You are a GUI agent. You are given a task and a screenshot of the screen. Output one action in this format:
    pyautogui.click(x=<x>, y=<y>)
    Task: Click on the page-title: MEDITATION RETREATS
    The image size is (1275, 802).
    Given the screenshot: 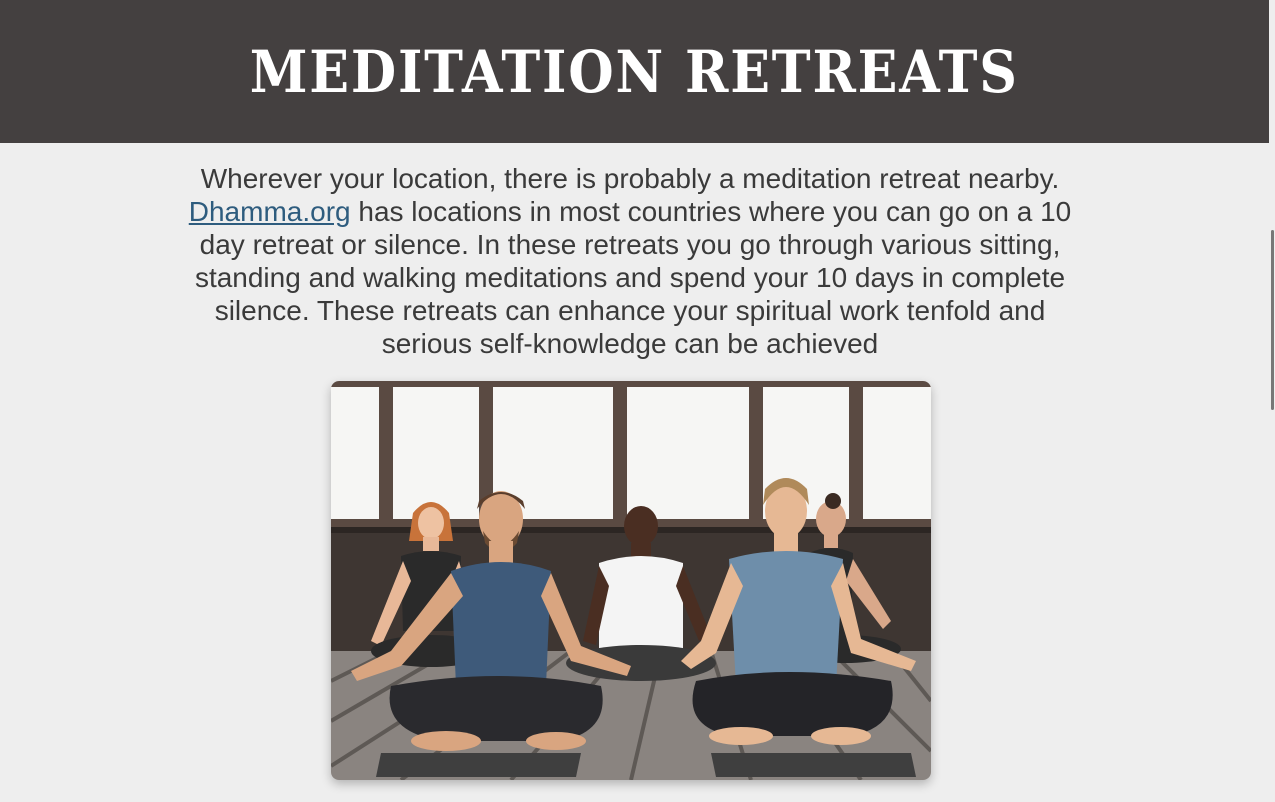 What is the action you would take?
    pyautogui.click(x=634, y=71)
    